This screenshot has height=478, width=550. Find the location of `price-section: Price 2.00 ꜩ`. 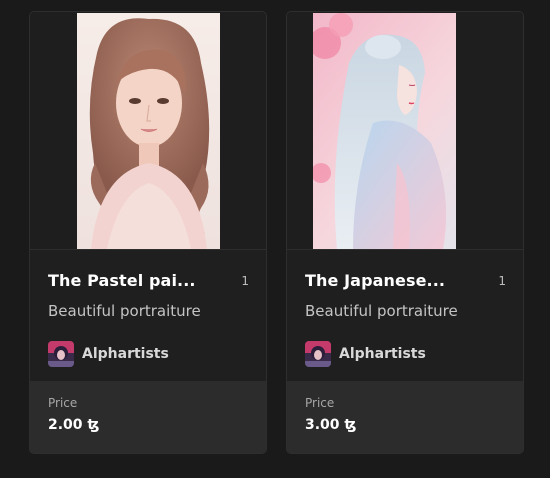

price-section: Price 2.00 ꜩ is located at coordinates (148, 417).